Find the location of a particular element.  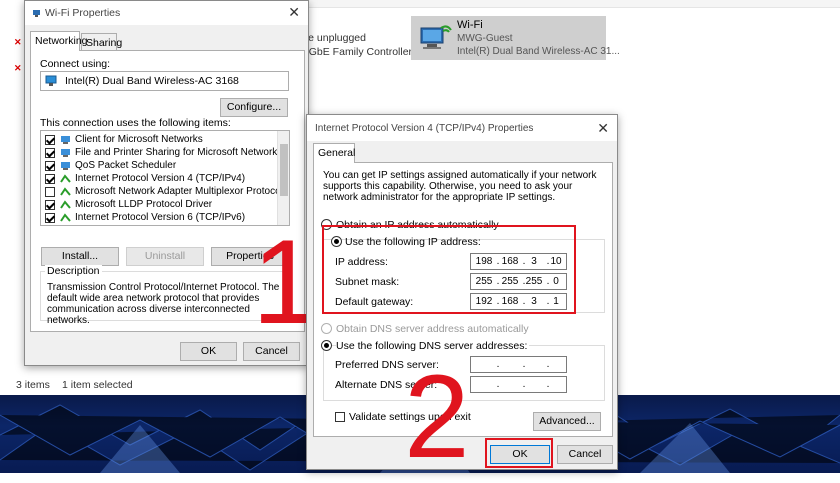

item-label: Internet Protocol Version 4 (TCP/IPv4) is located at coordinates (160, 178).